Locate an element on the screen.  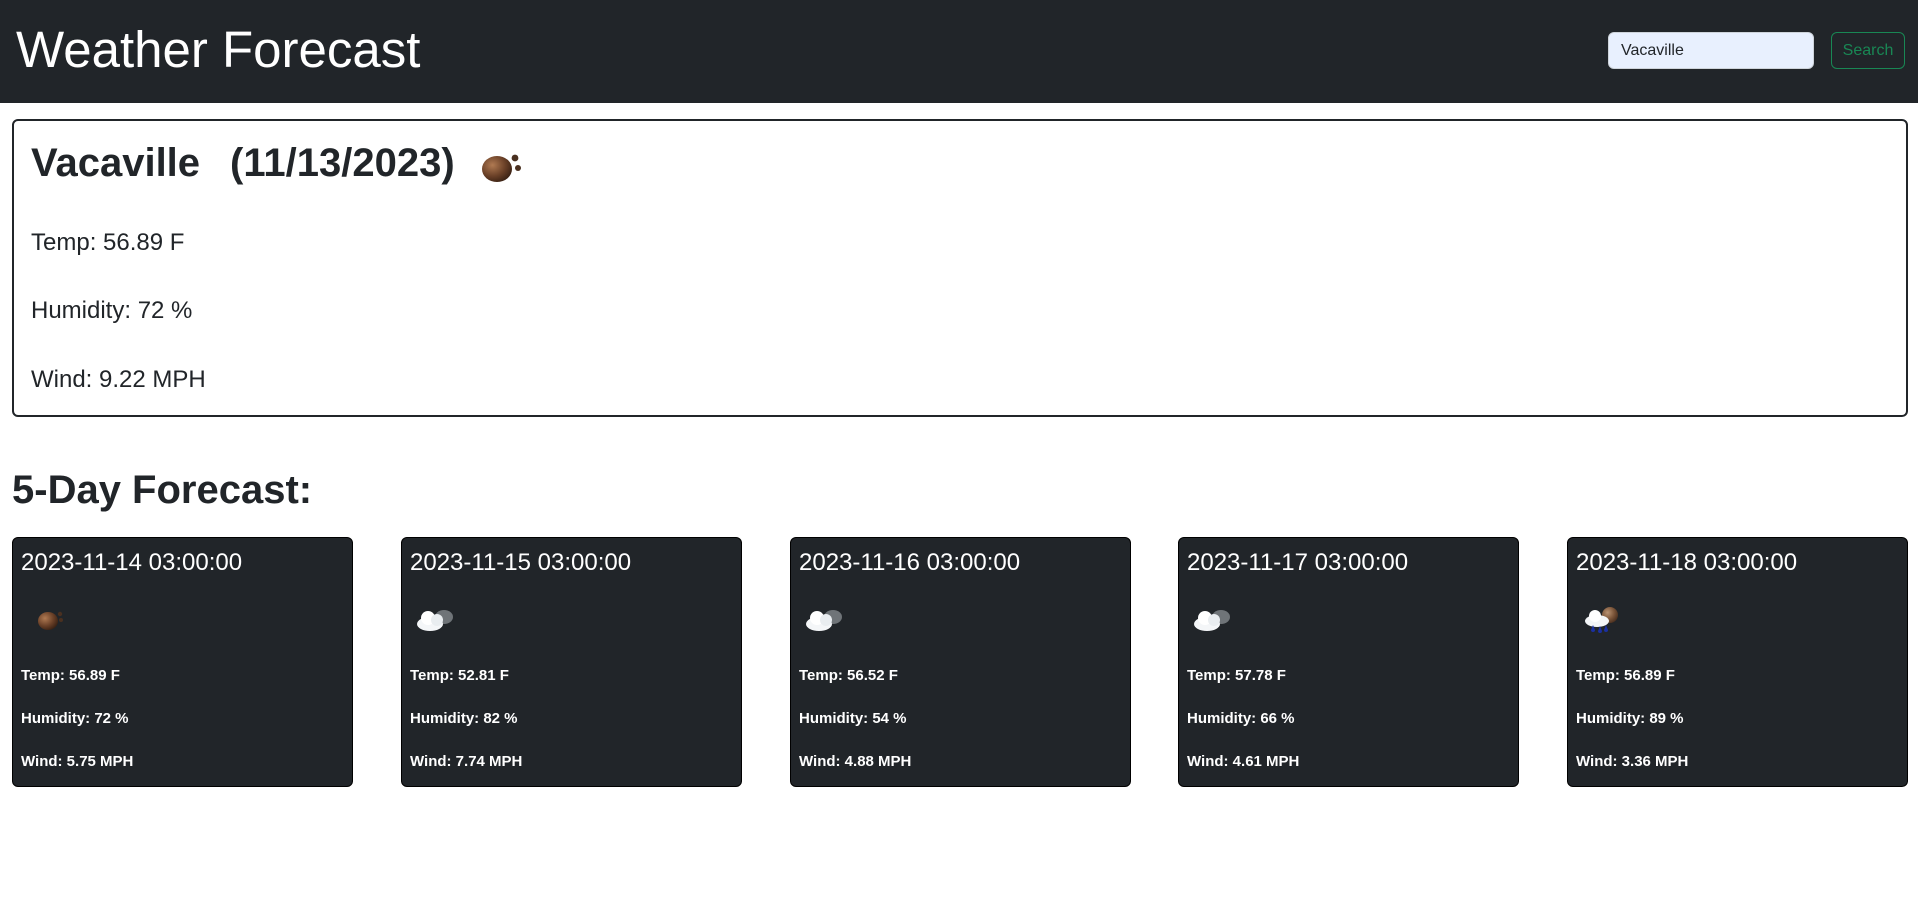
current-weather-title: Vacaville (11/13/2023) is located at coordinates (243, 163).